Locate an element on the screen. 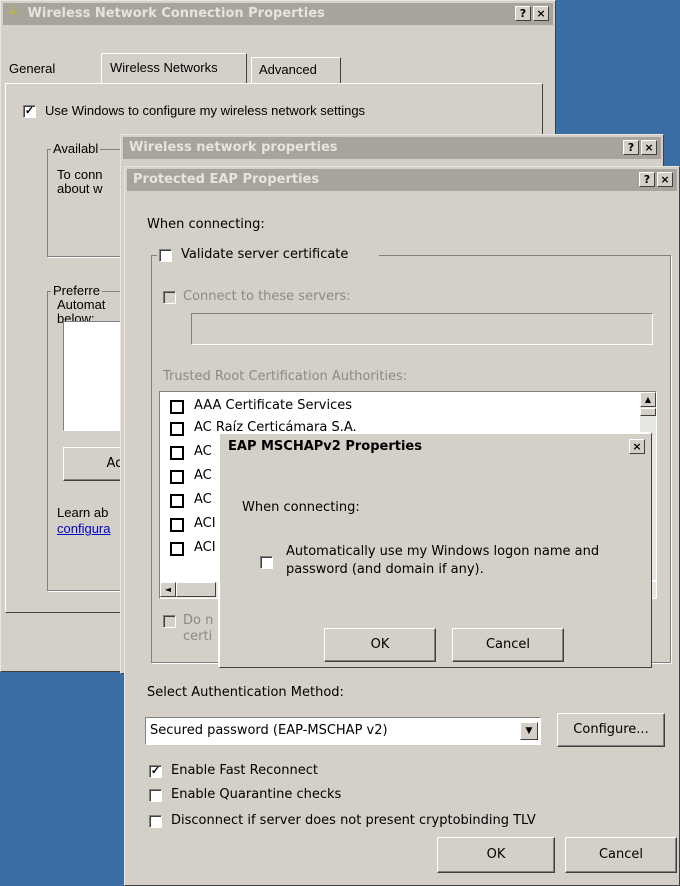 This screenshot has width=680, height=886. auto-logon-checkbox is located at coordinates (266, 562).